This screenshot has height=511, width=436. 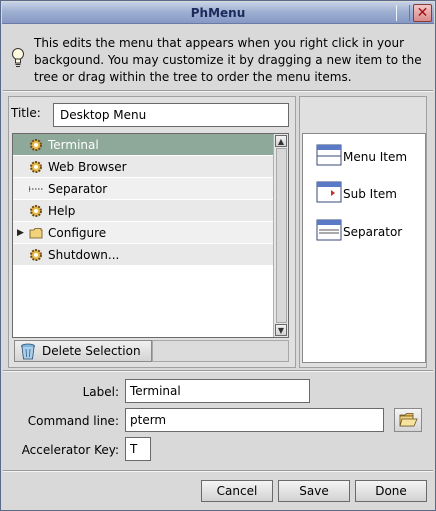 What do you see at coordinates (62, 211) in the screenshot?
I see `tree-row-label: Help` at bounding box center [62, 211].